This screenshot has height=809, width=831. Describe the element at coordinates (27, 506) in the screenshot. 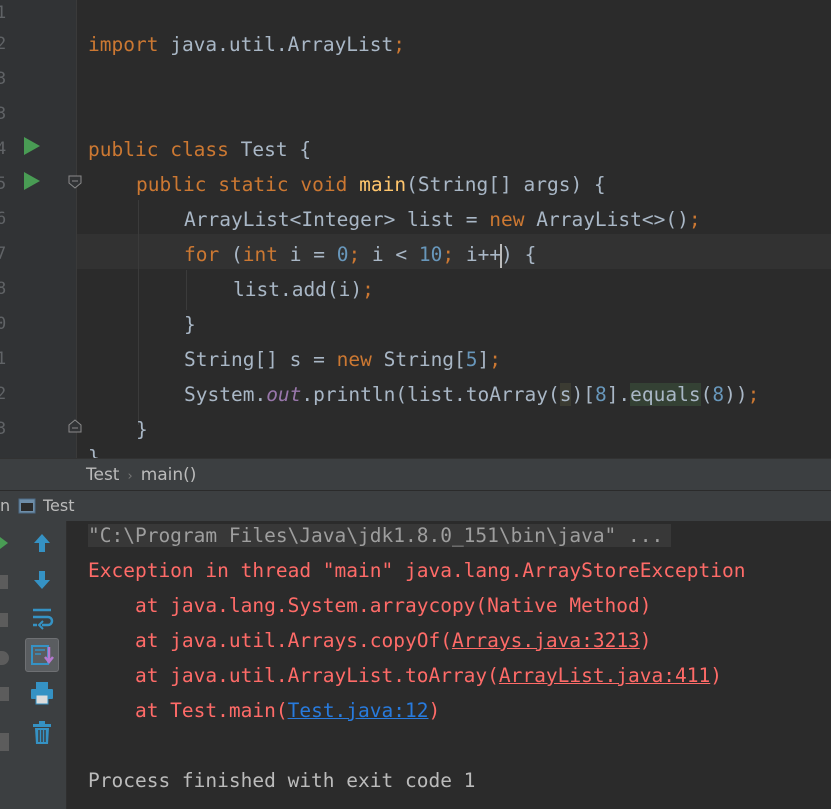

I see `console-tab-icon` at that location.